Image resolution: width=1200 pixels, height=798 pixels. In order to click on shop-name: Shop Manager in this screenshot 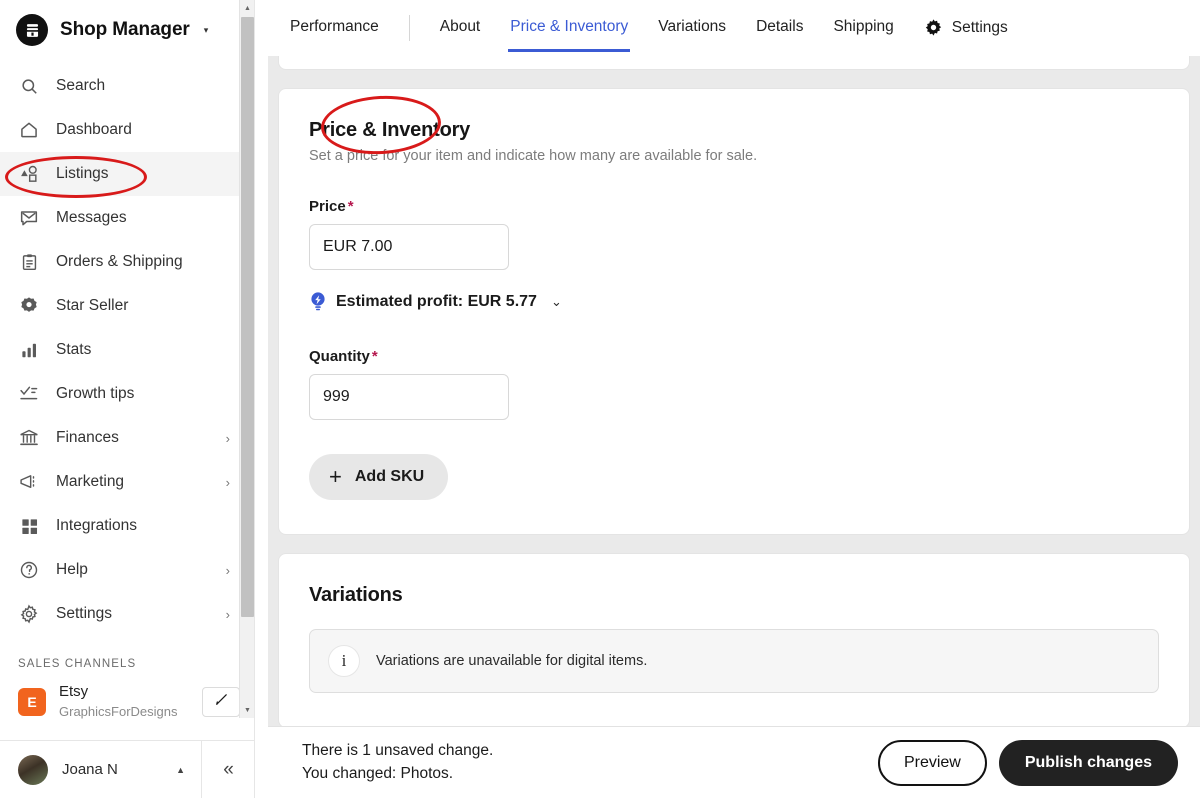, I will do `click(125, 29)`.